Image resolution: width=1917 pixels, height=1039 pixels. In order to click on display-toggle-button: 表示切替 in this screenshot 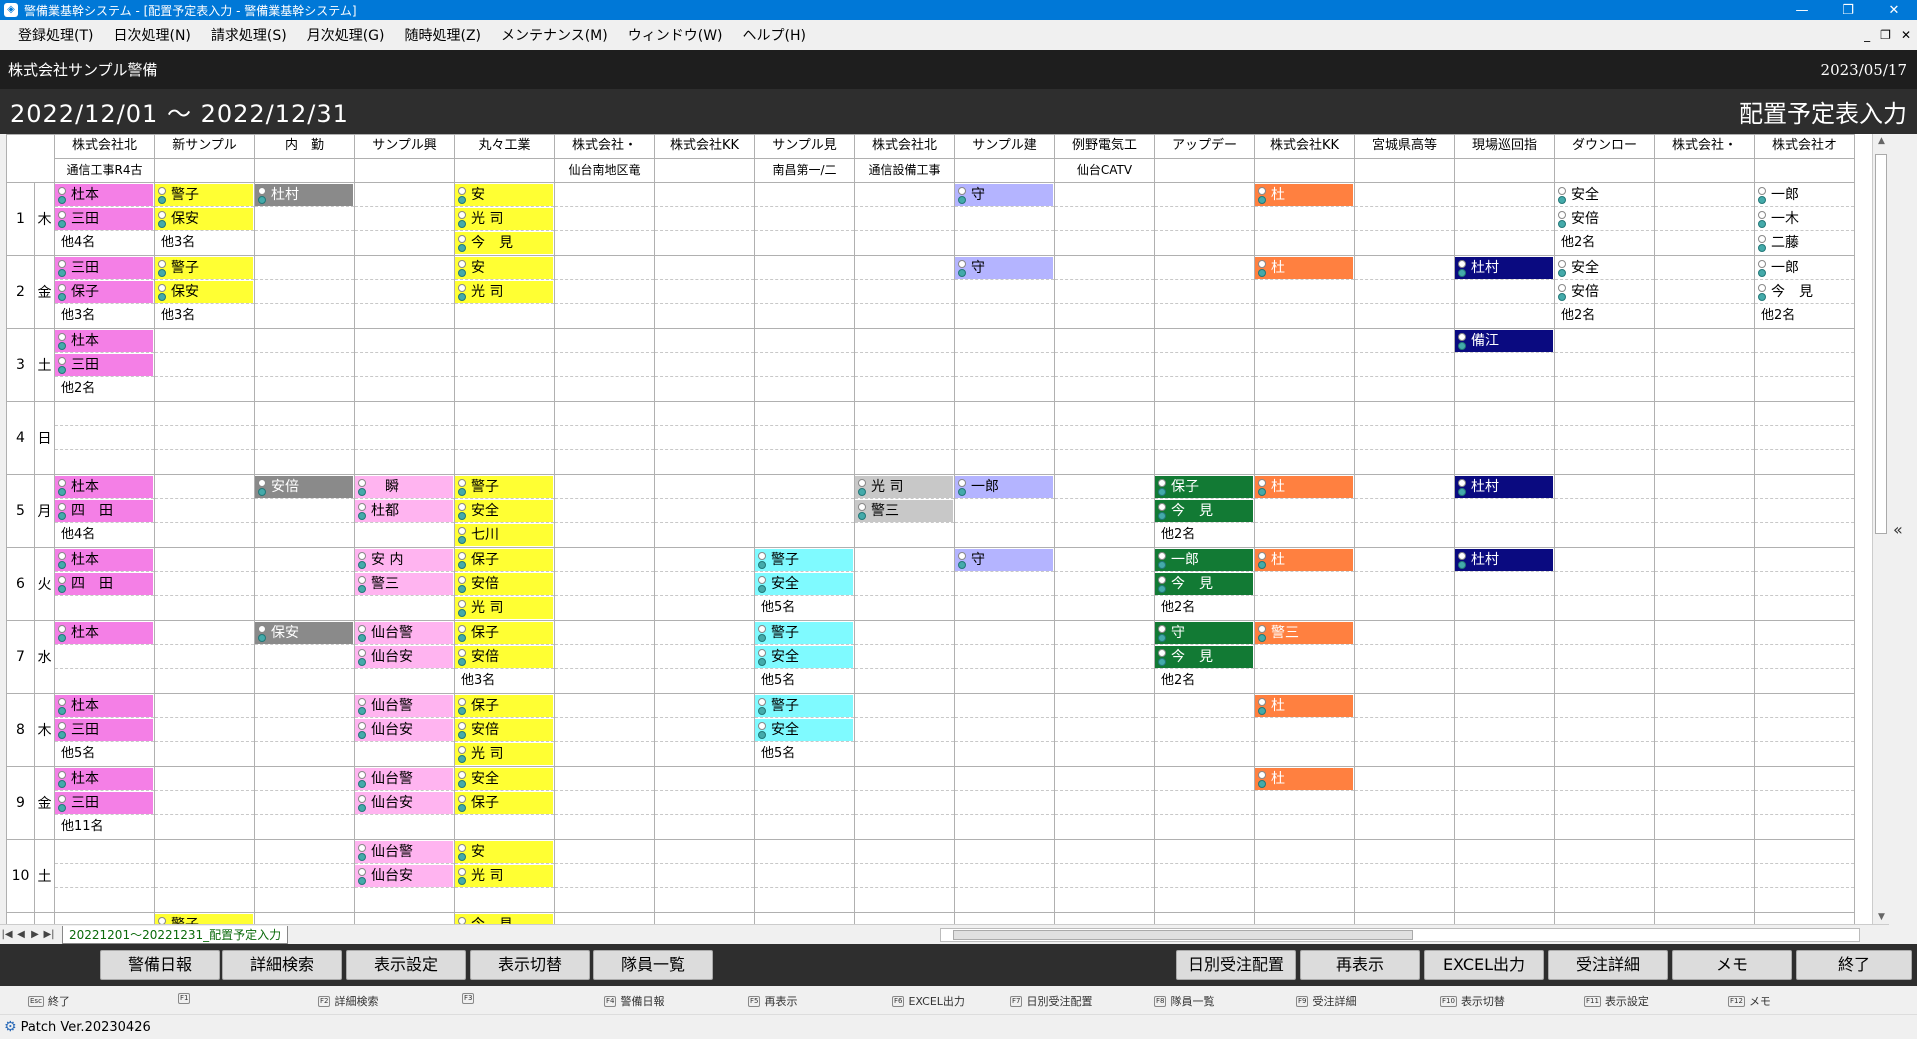, I will do `click(530, 965)`.